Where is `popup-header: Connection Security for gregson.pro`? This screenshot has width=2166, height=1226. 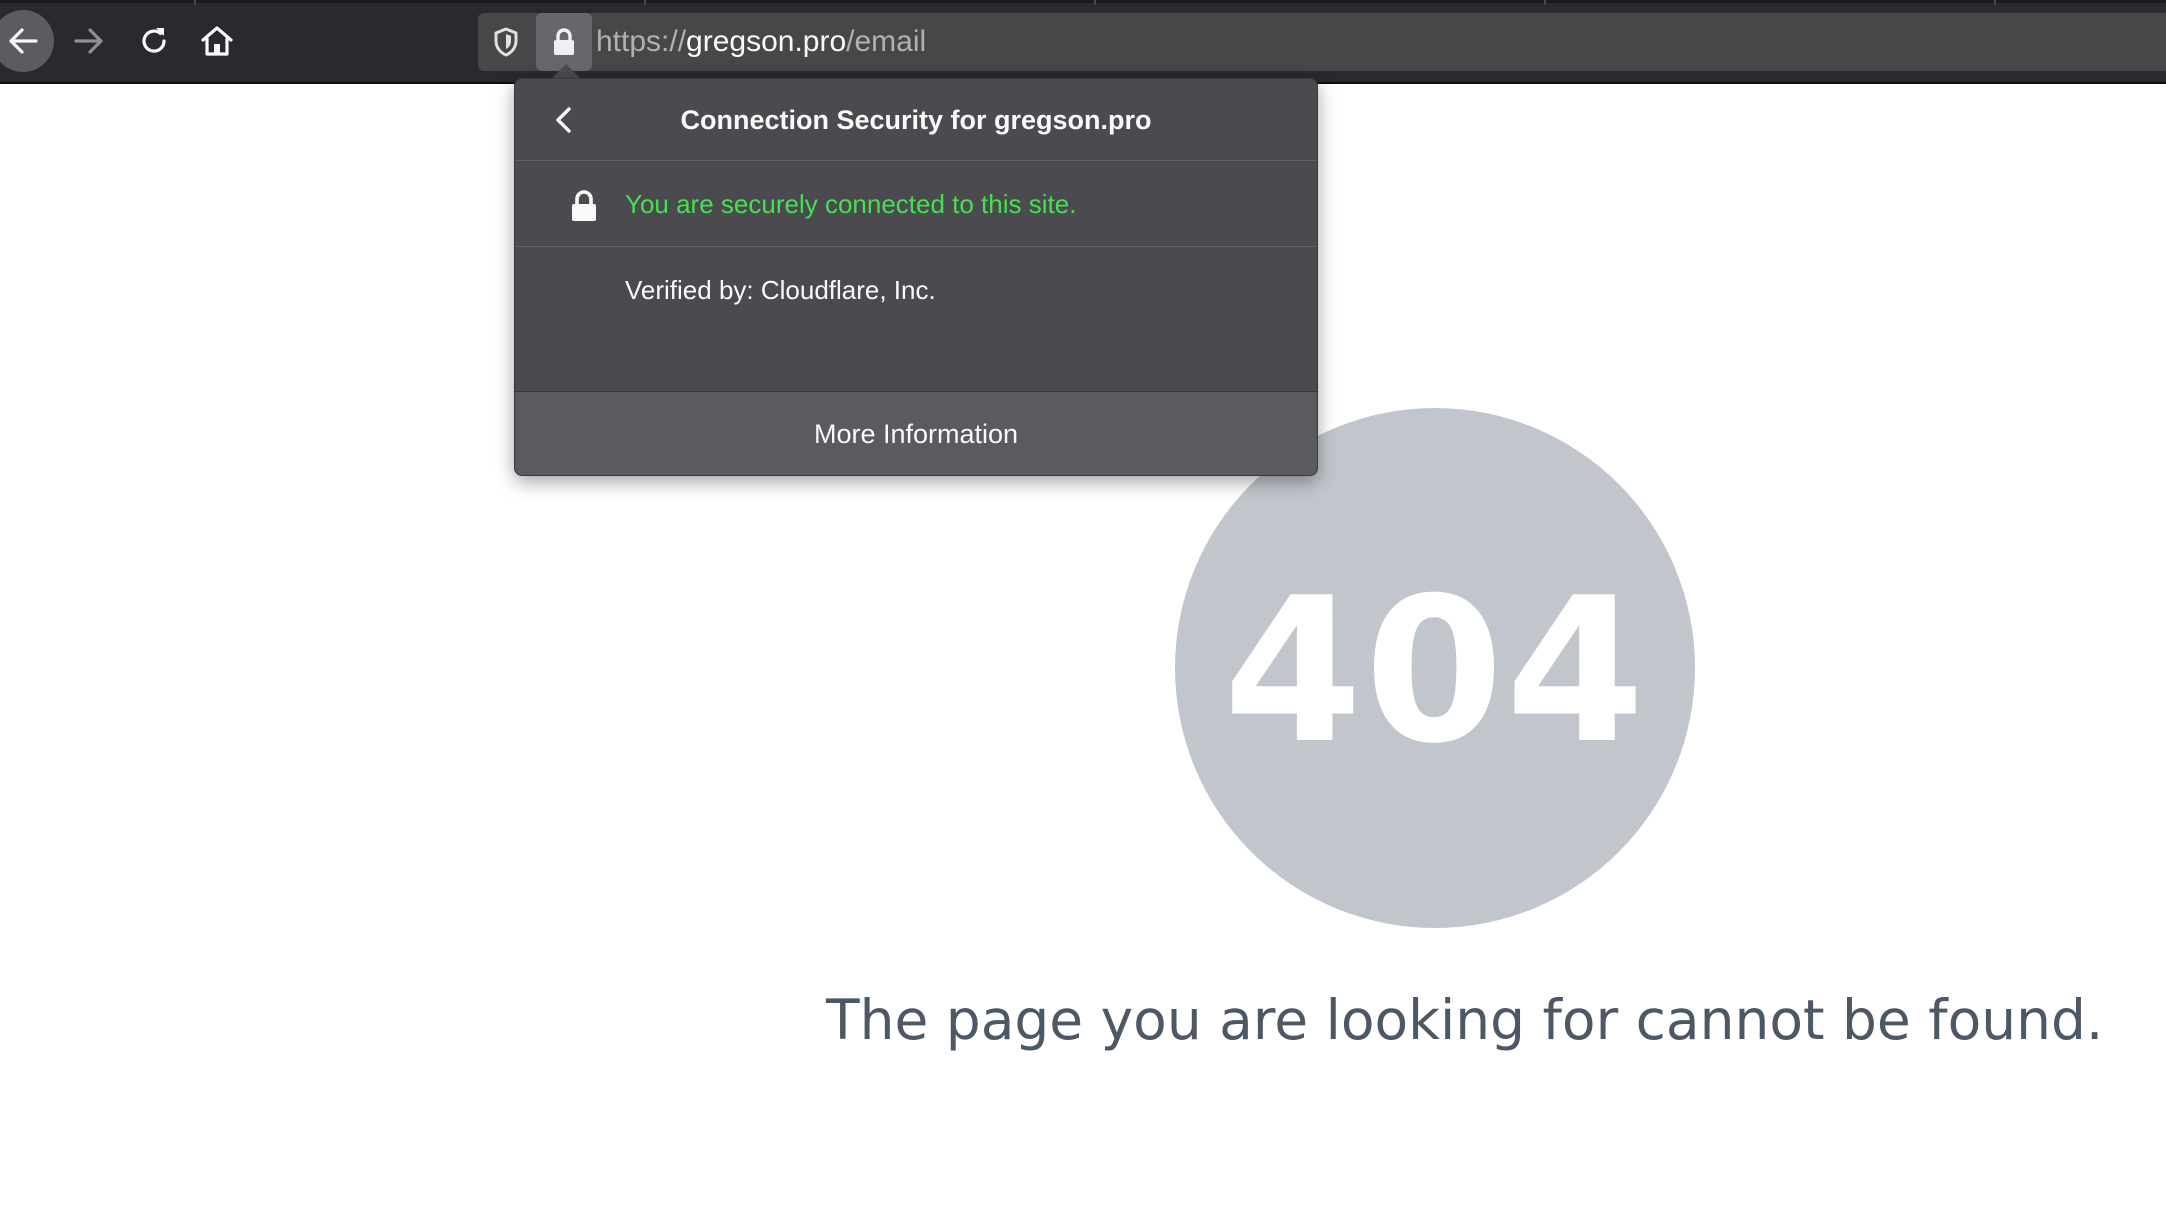
popup-header: Connection Security for gregson.pro is located at coordinates (916, 120).